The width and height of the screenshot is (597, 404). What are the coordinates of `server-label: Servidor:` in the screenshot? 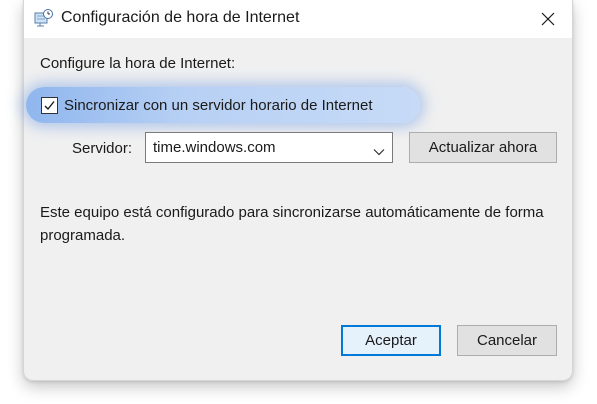 It's located at (102, 148).